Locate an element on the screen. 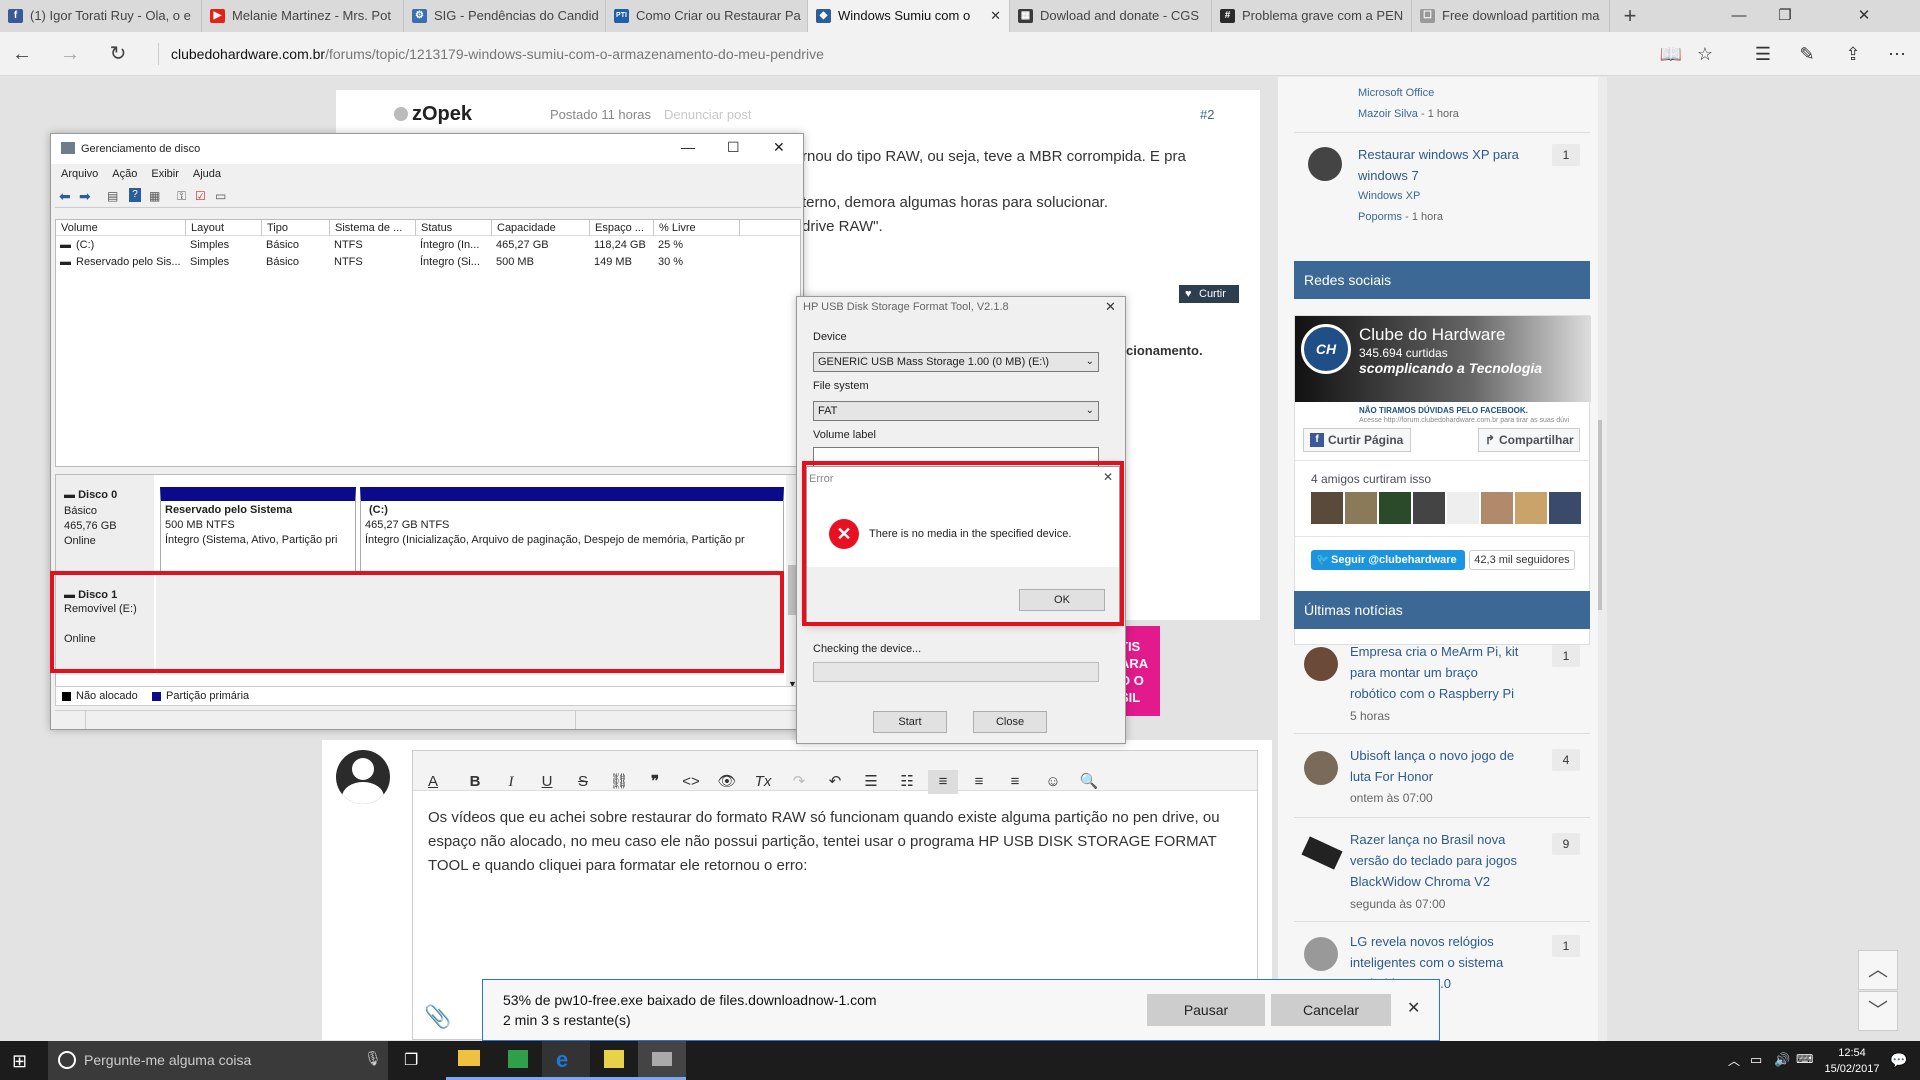  favorite-star-icon: ☆ is located at coordinates (1705, 54).